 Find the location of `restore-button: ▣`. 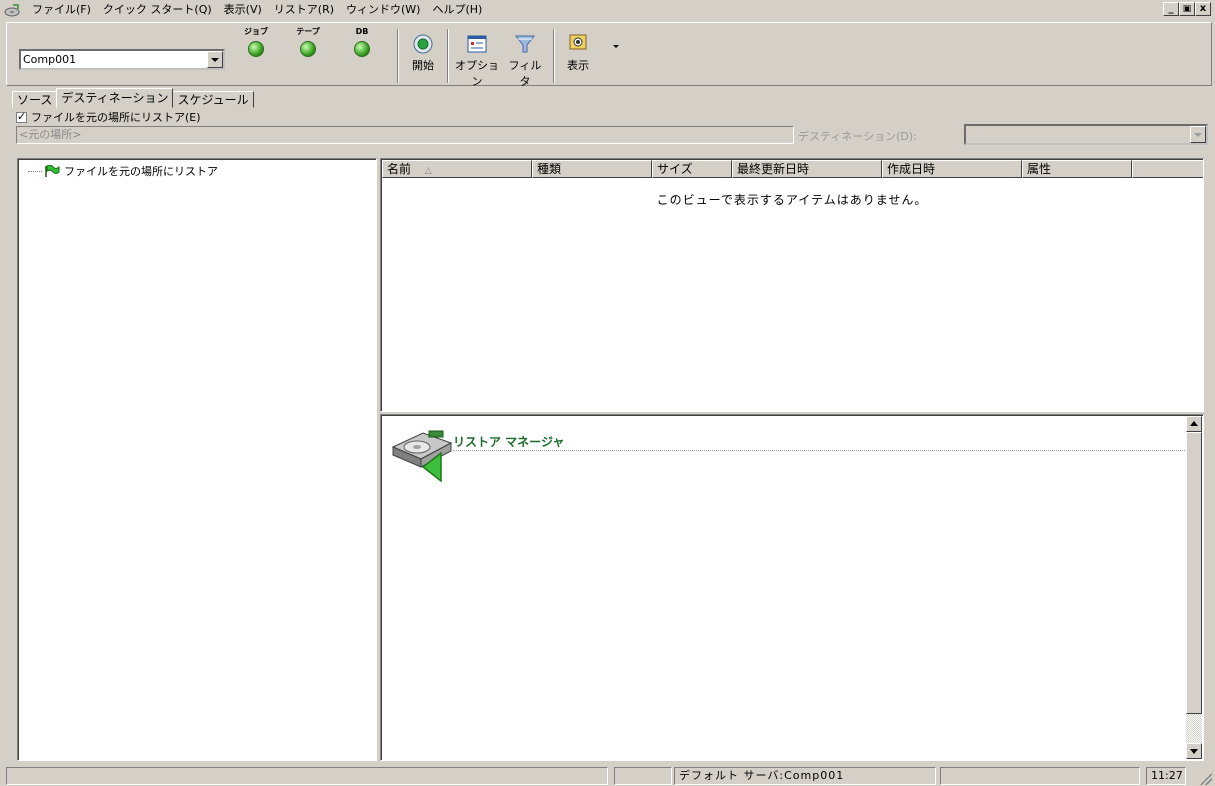

restore-button: ▣ is located at coordinates (1187, 9).